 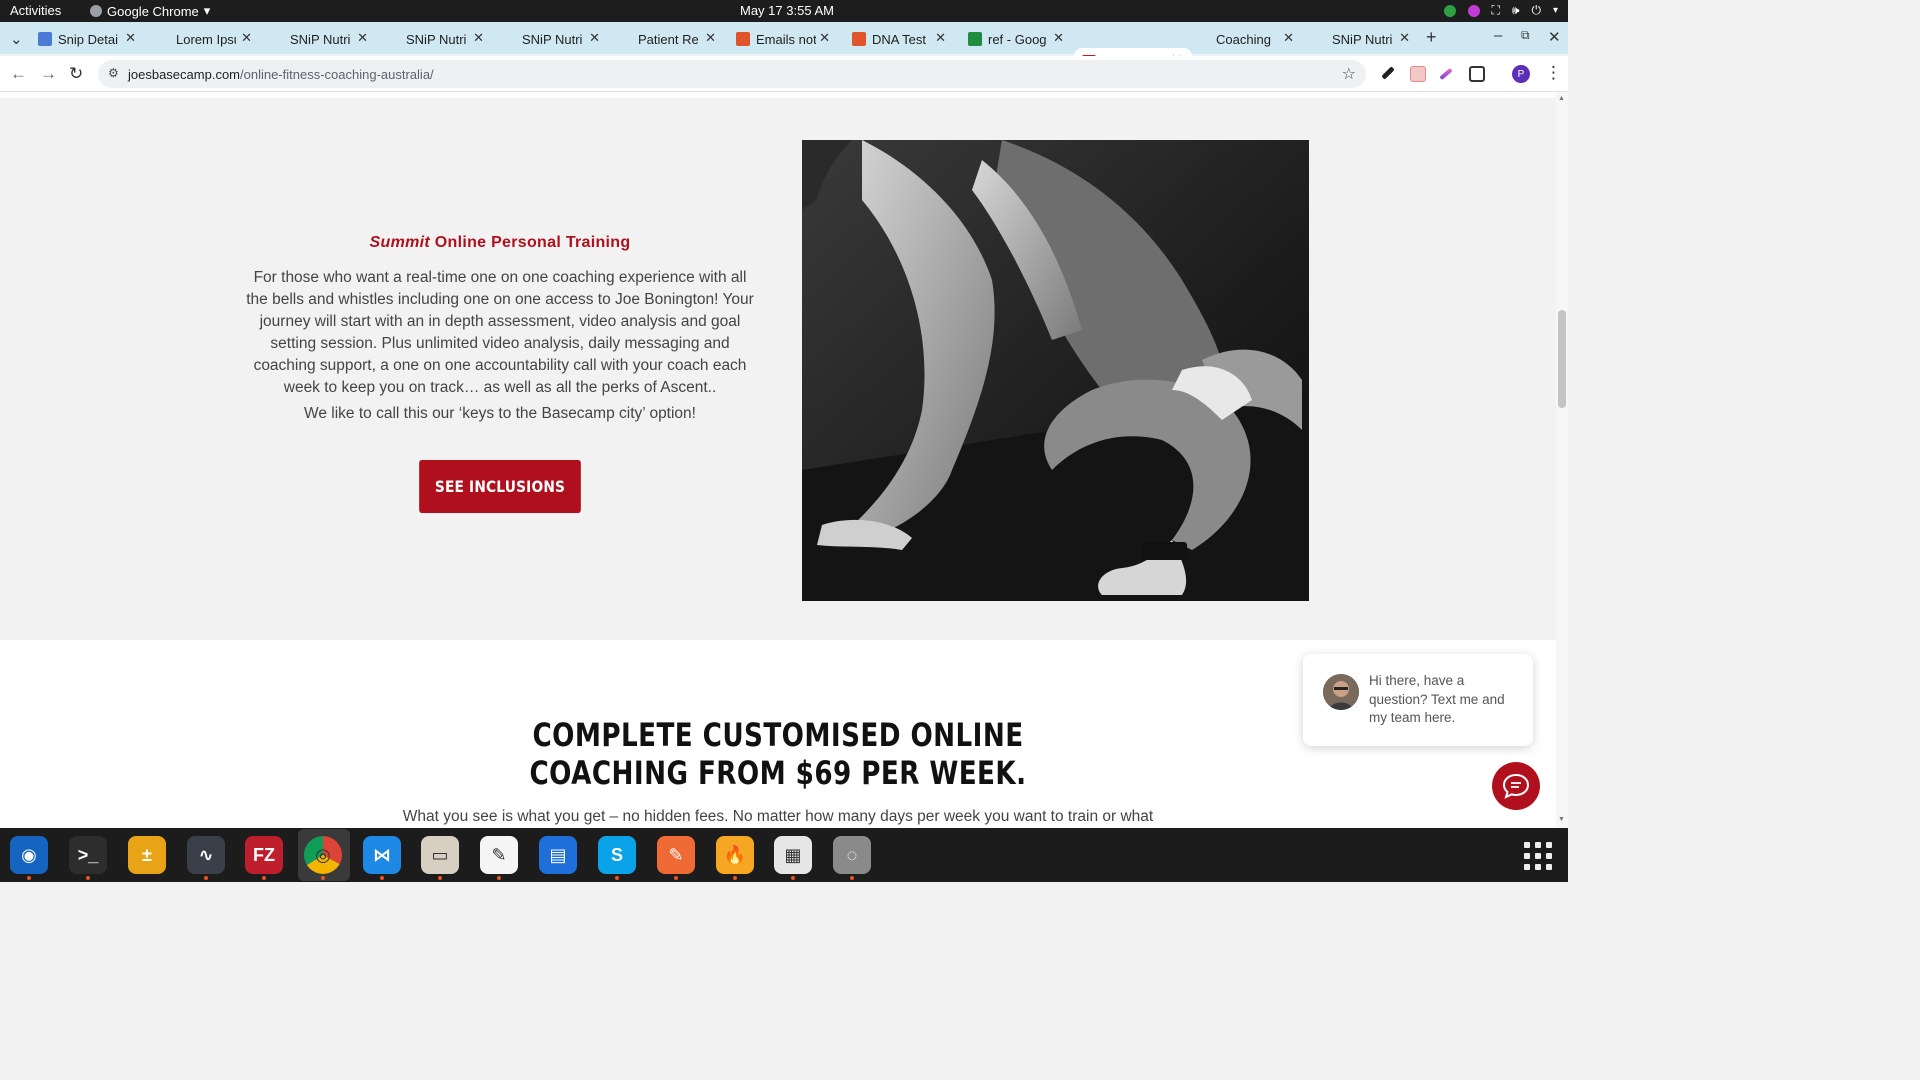 What do you see at coordinates (676, 855) in the screenshot?
I see `postman-icon: ✎` at bounding box center [676, 855].